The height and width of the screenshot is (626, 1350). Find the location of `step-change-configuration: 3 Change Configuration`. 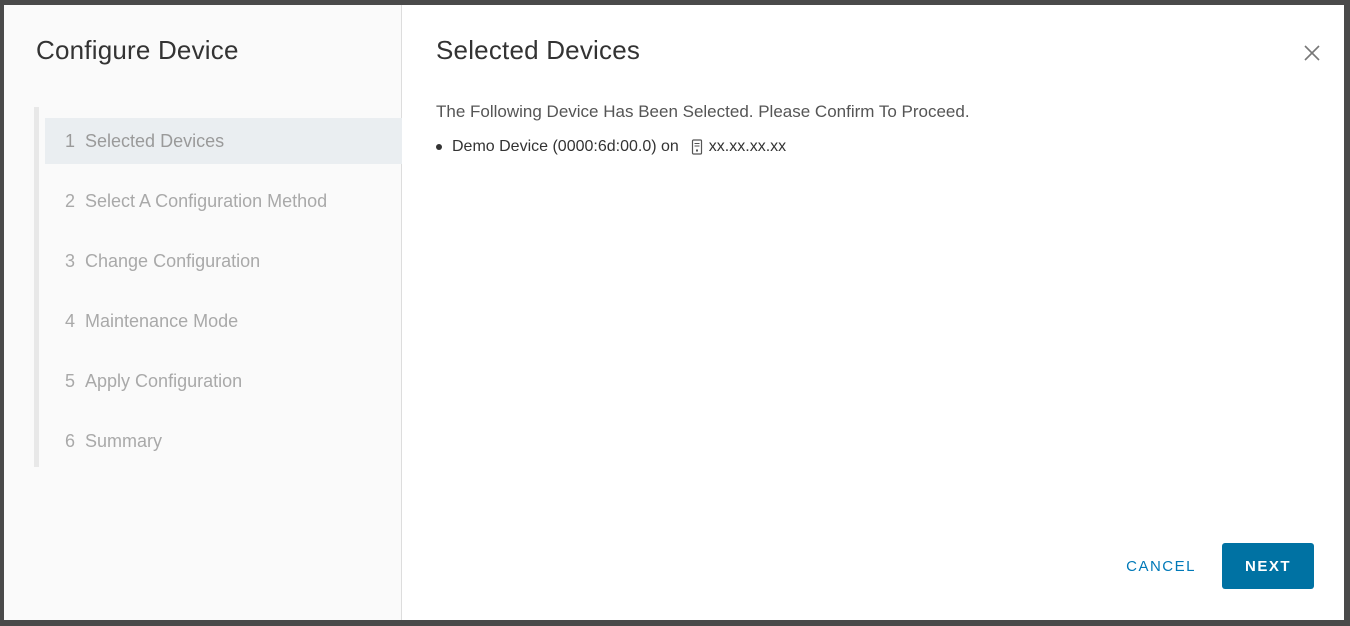

step-change-configuration: 3 Change Configuration is located at coordinates (223, 261).